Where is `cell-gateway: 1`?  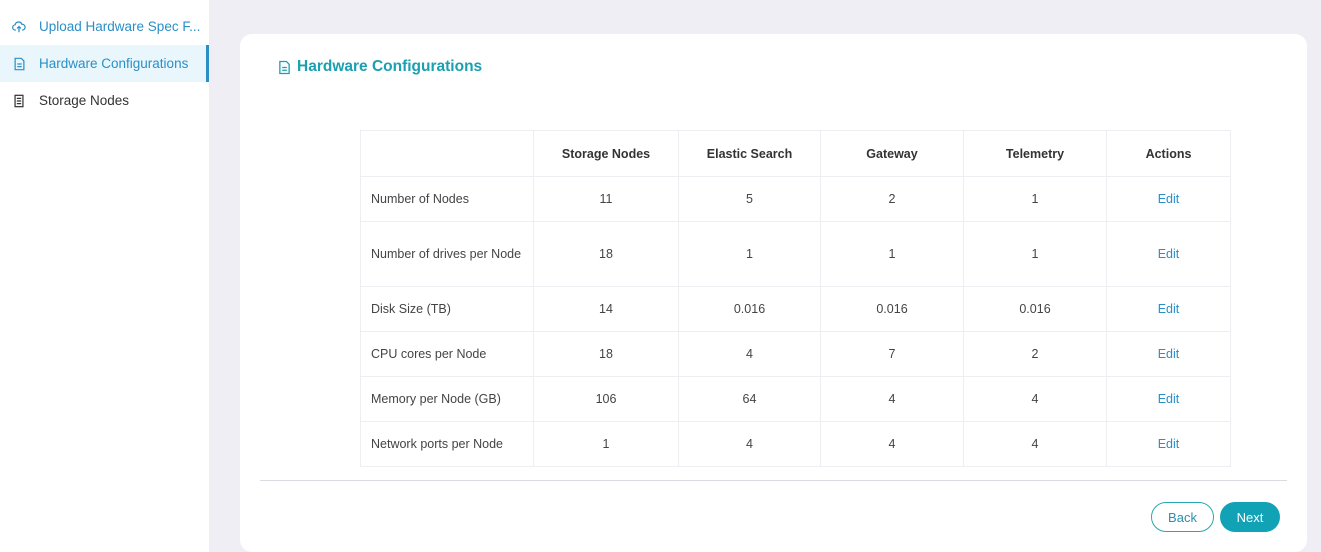
cell-gateway: 1 is located at coordinates (892, 254).